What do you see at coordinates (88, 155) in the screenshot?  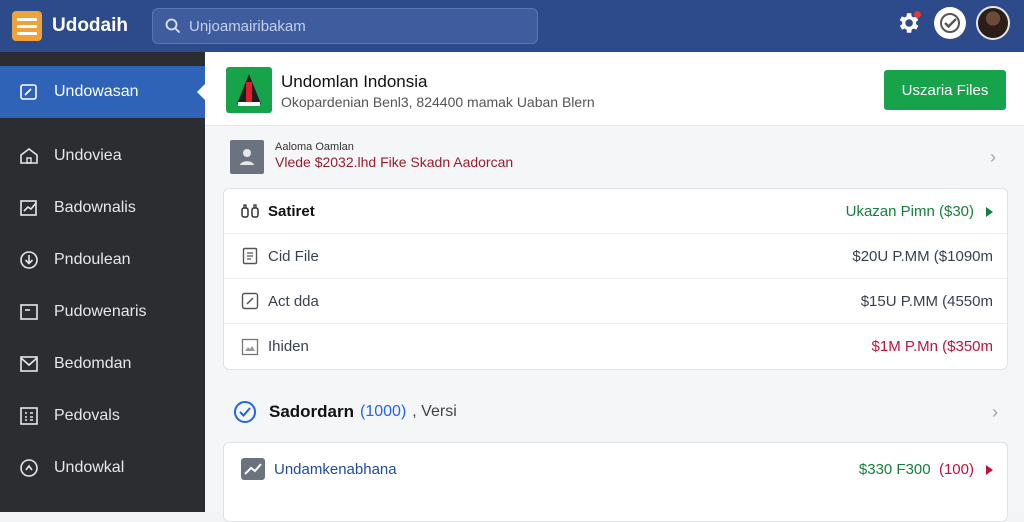 I see `sidebar-item-label: Undoviea` at bounding box center [88, 155].